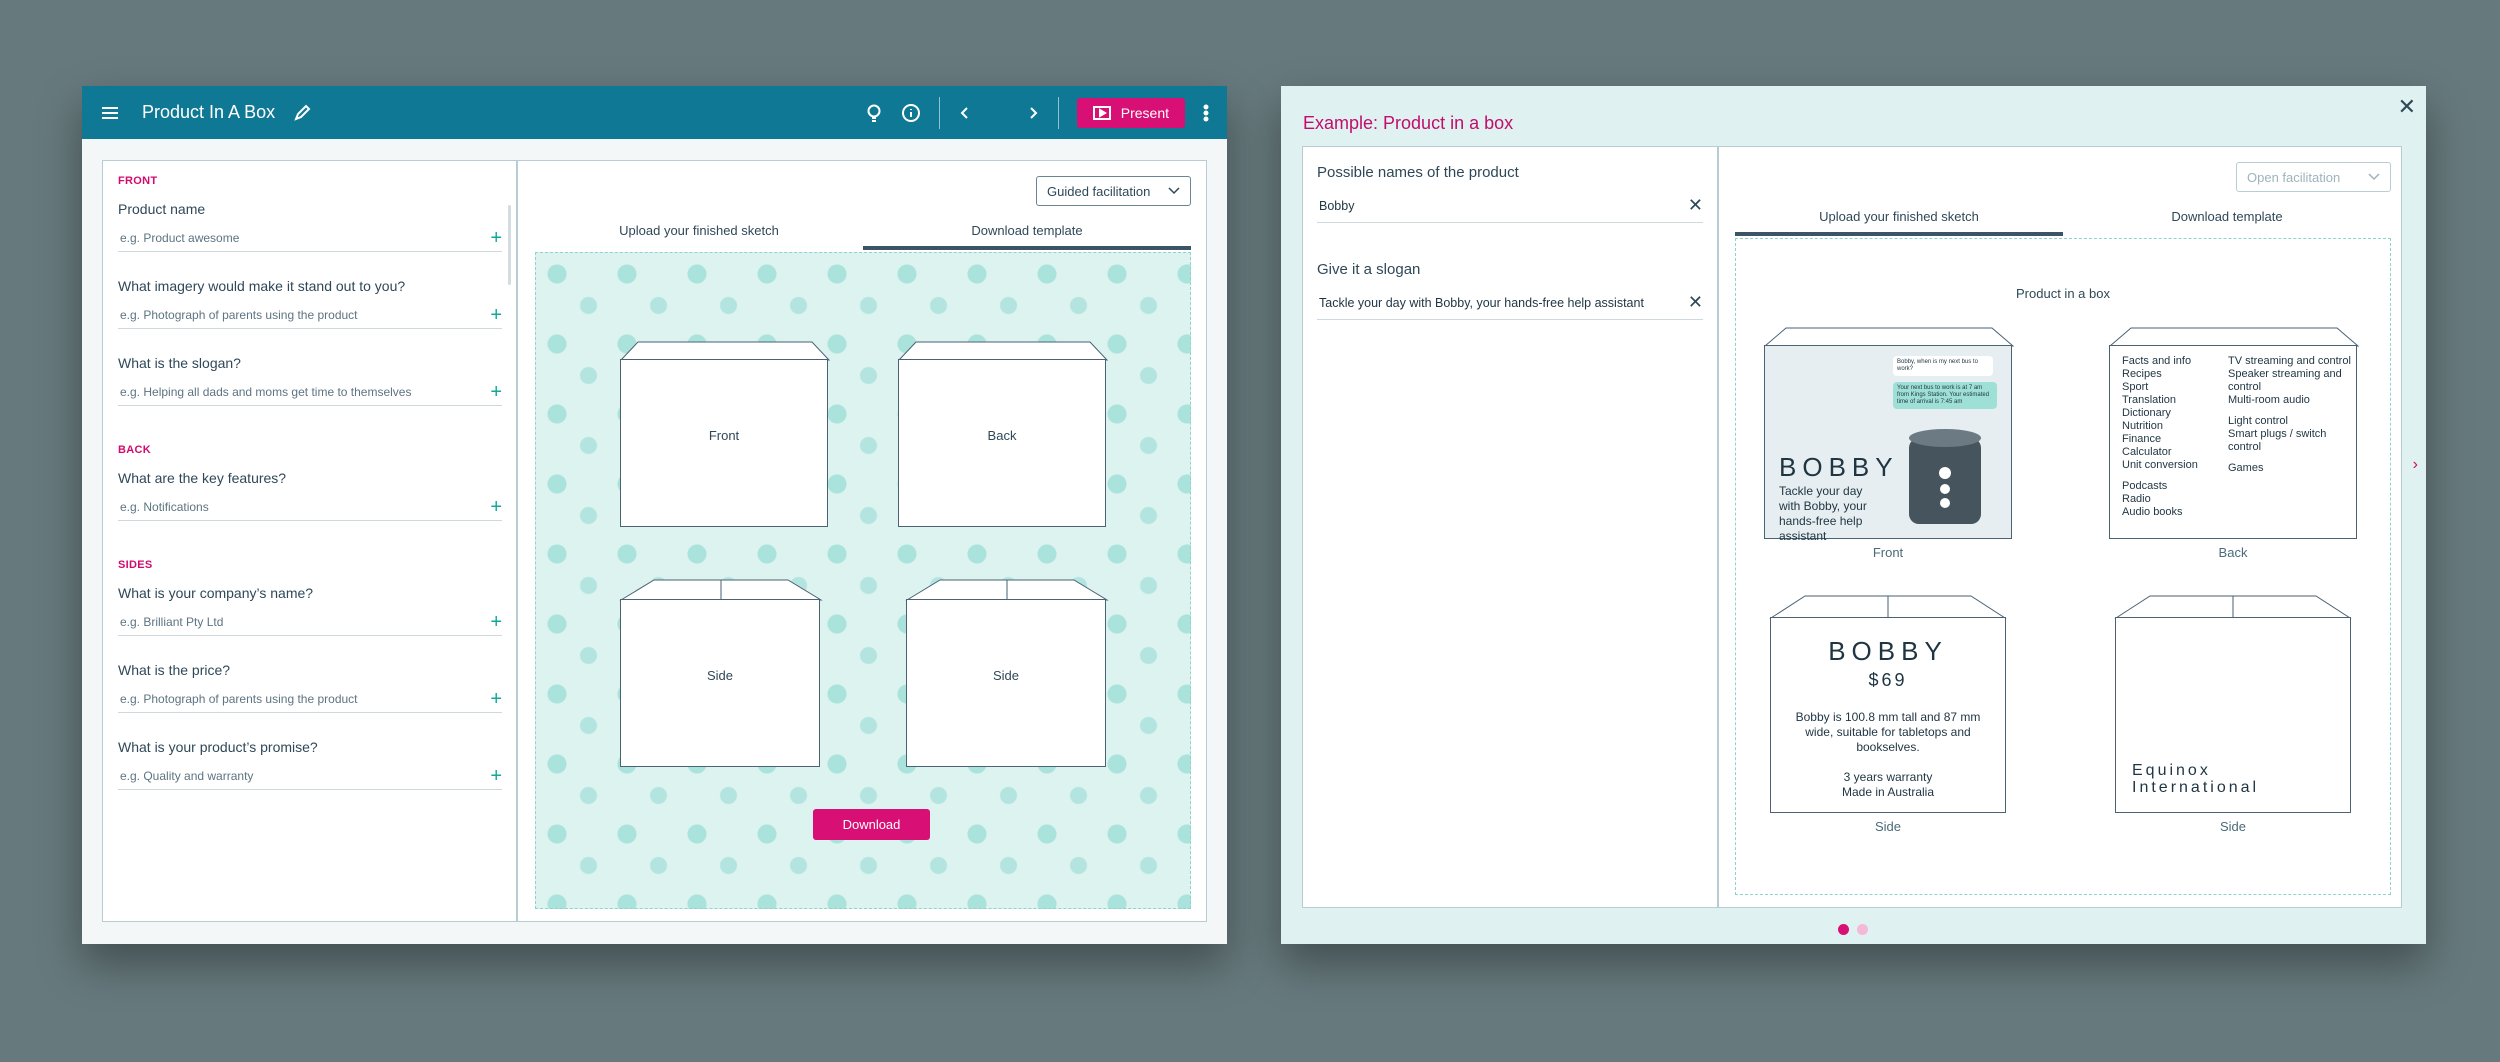 The image size is (2500, 1062). Describe the element at coordinates (2142, 426) in the screenshot. I see `feature-item: Nutrition` at that location.